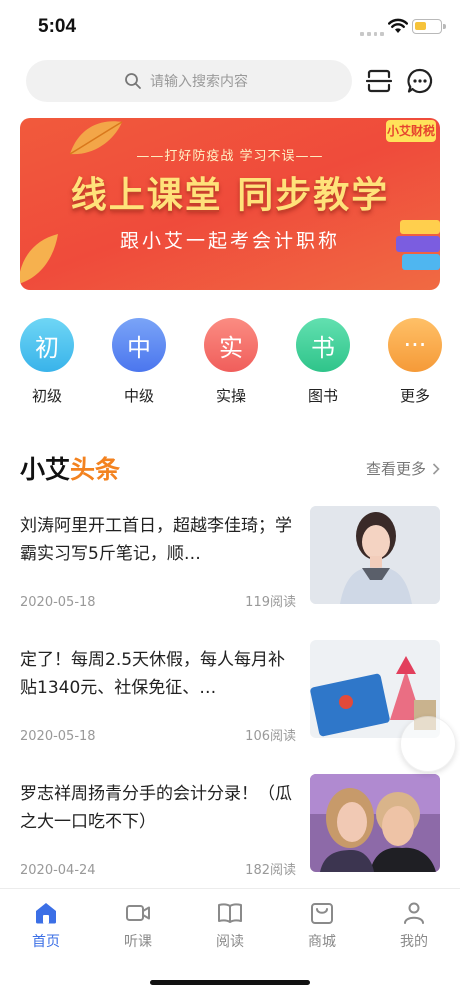  What do you see at coordinates (395, 469) in the screenshot?
I see `see-more-label: 查看更多` at bounding box center [395, 469].